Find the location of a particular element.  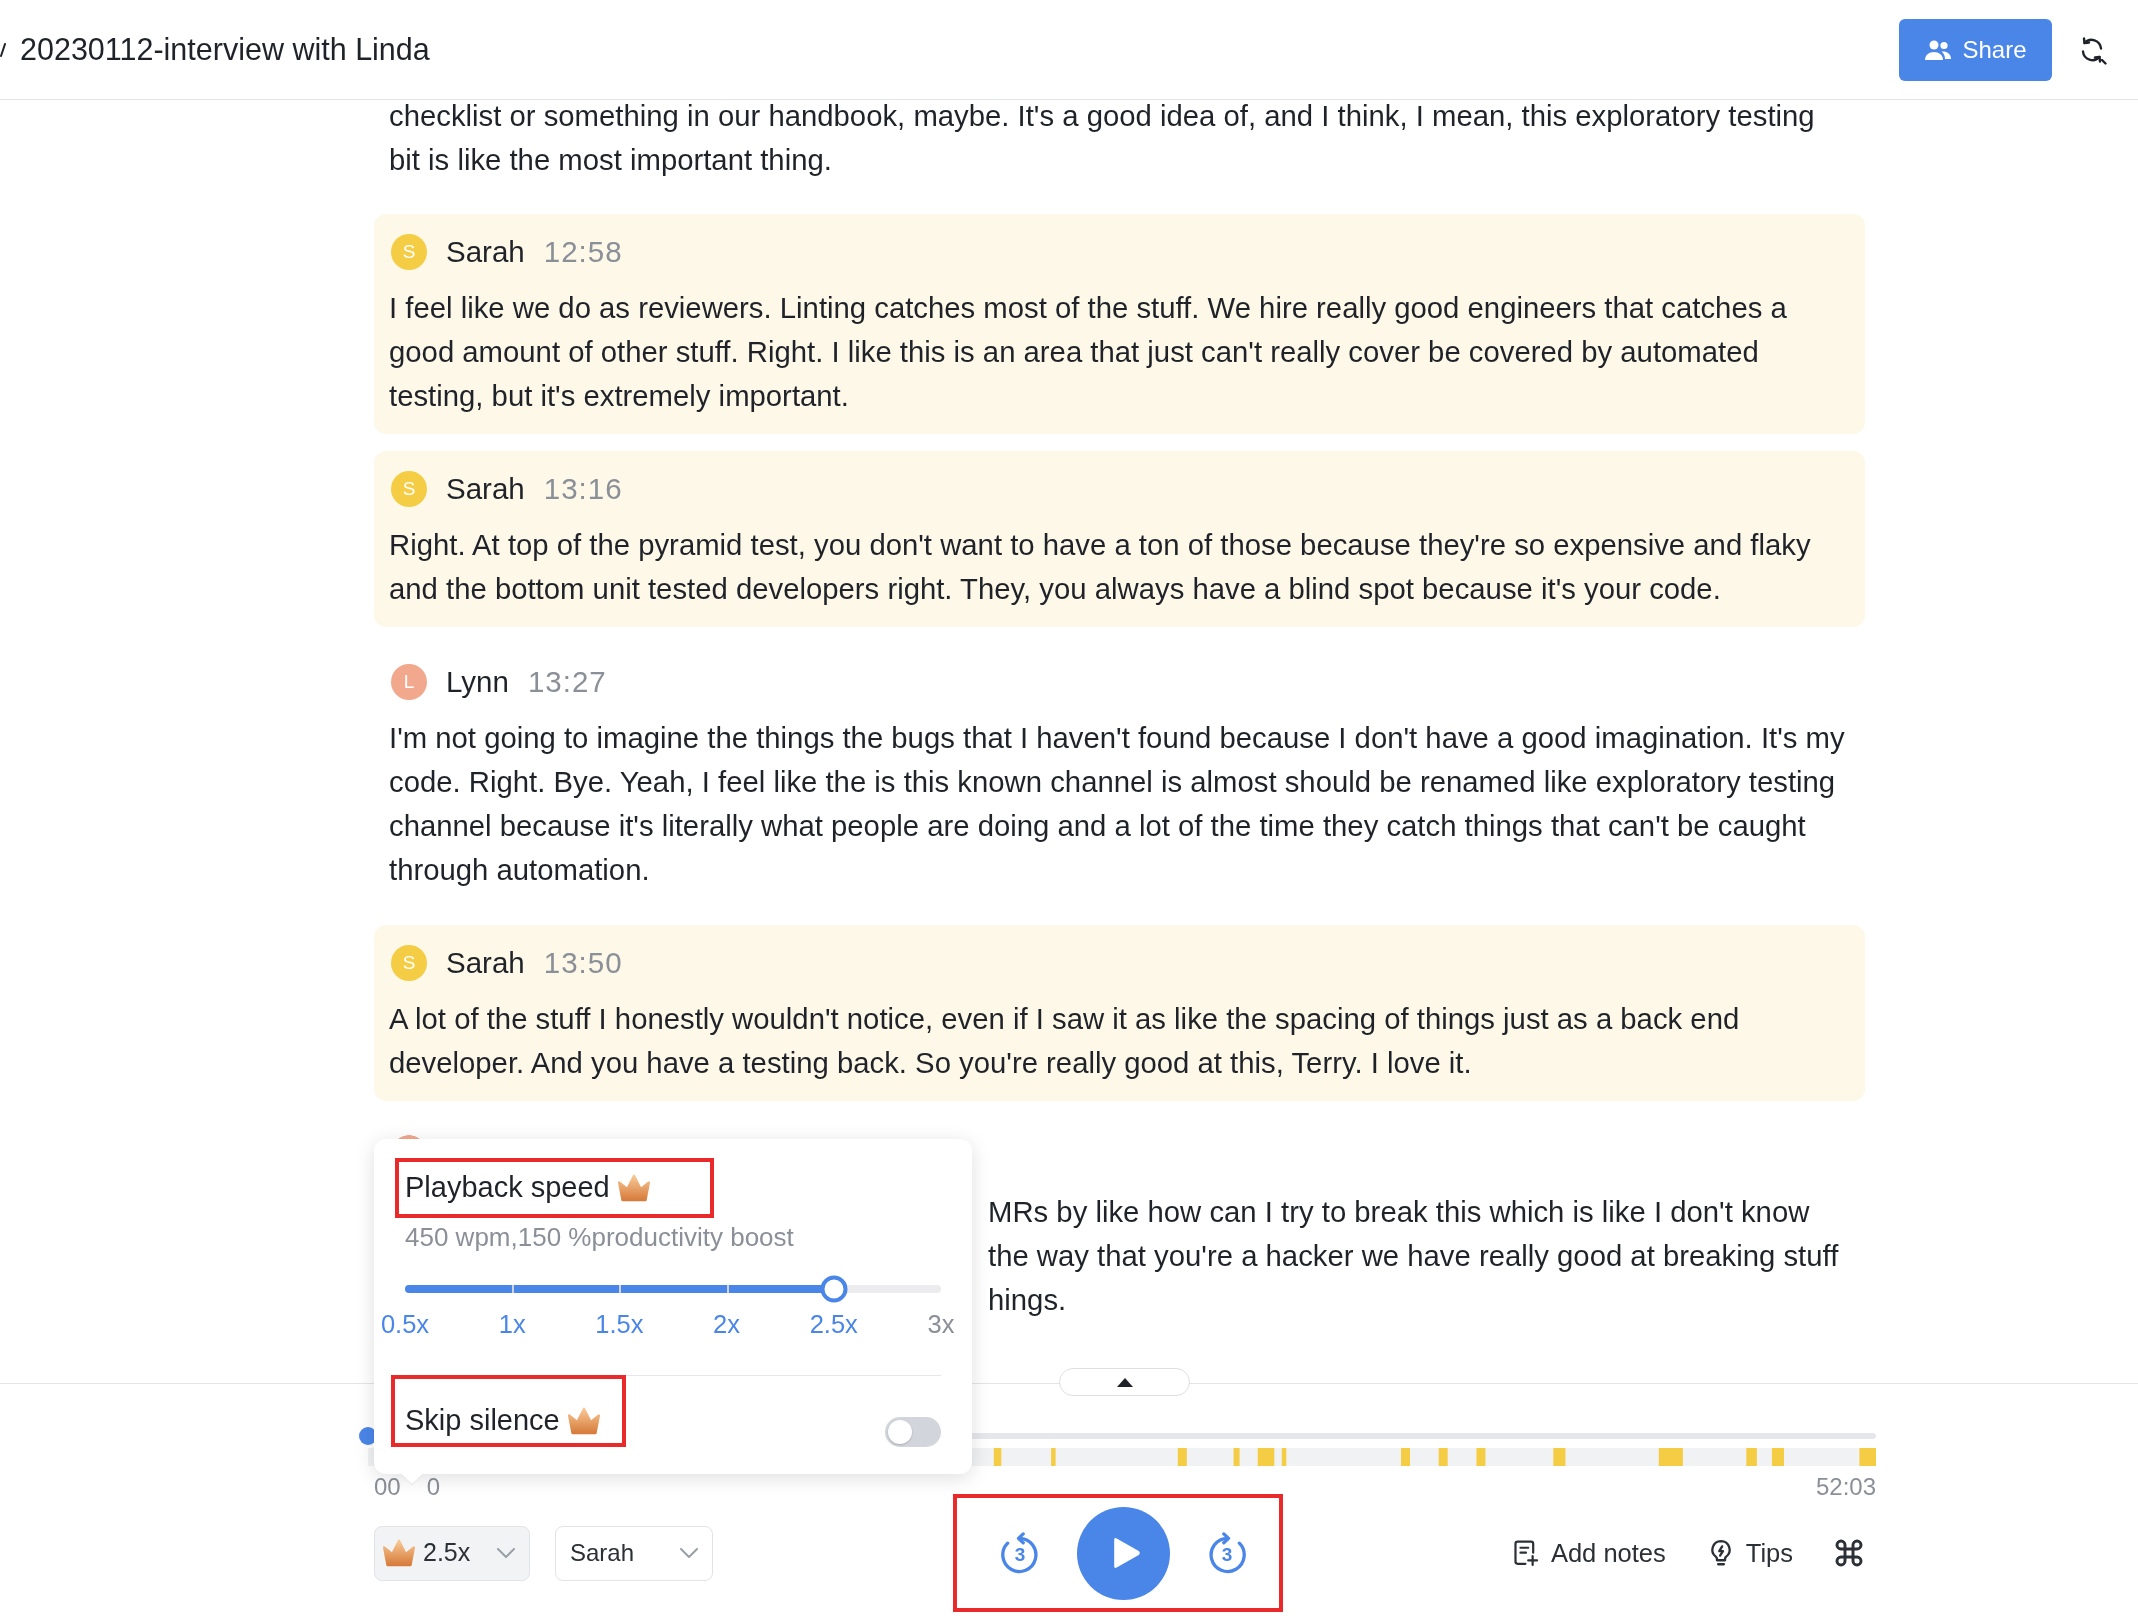

speed-option: 0.5x is located at coordinates (405, 1324).